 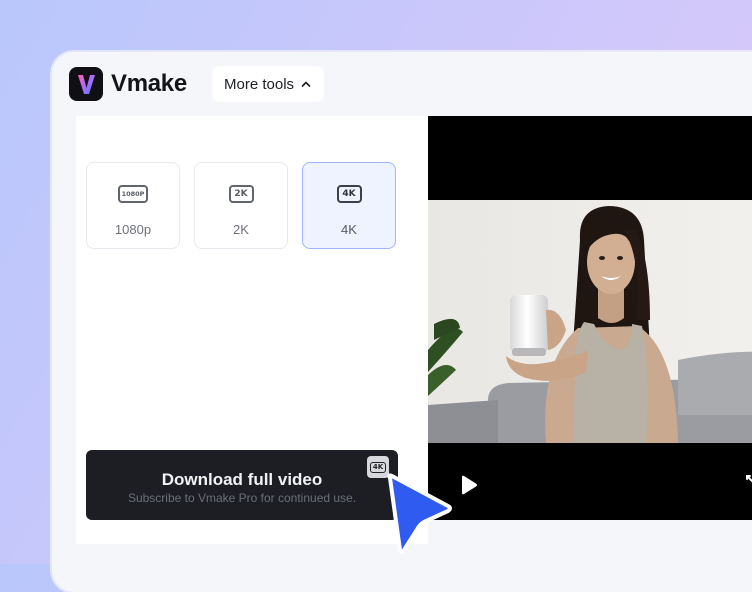 I want to click on resolution-option-2k: 2K 2K, so click(x=241, y=205).